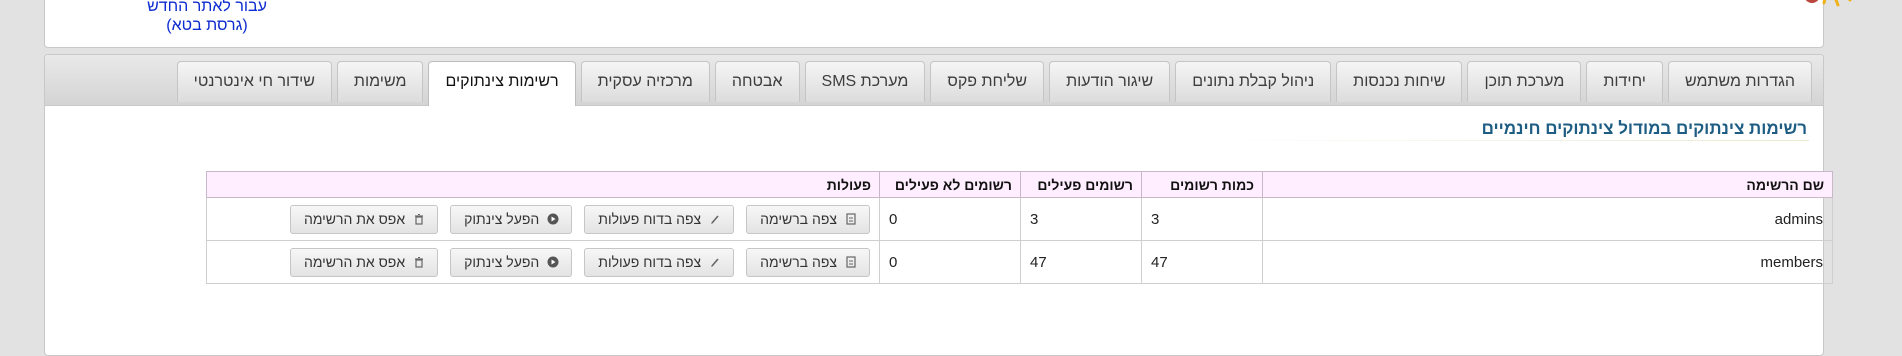 This screenshot has height=356, width=1902. I want to click on tab-1: יחידות, so click(1624, 81).